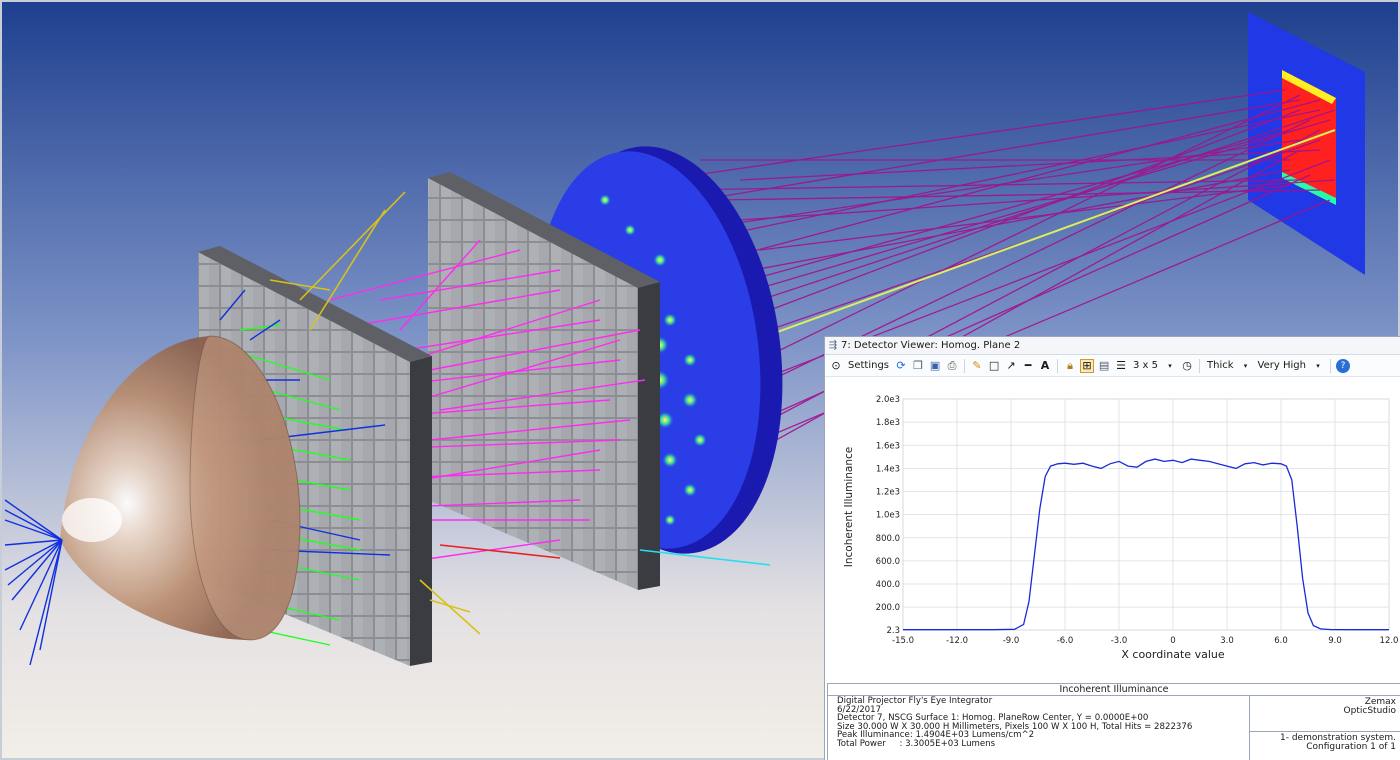 This screenshot has width=1400, height=760. I want to click on collapse-pane-icon: ⇶, so click(833, 345).